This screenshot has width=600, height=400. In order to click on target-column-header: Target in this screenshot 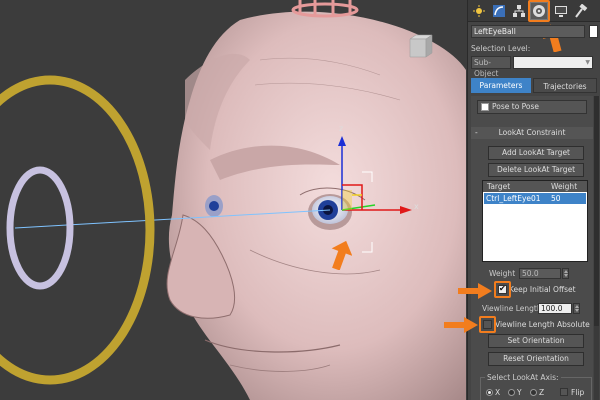, I will do `click(499, 186)`.